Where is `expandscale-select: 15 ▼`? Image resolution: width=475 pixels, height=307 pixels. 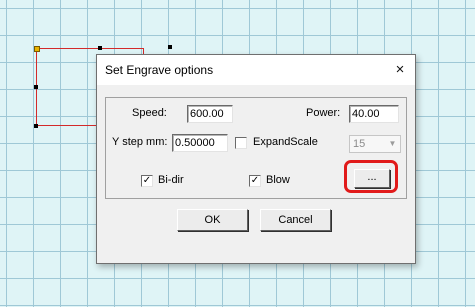 expandscale-select: 15 ▼ is located at coordinates (375, 144).